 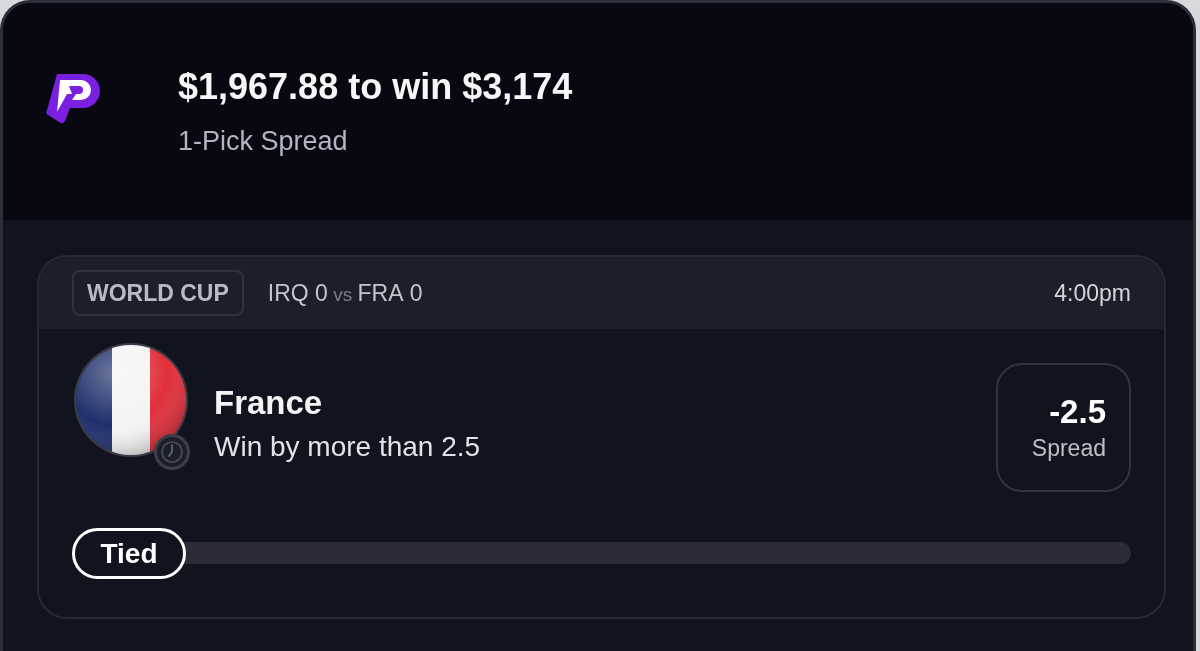 What do you see at coordinates (347, 447) in the screenshot?
I see `pick-description: Win by more than 2.5` at bounding box center [347, 447].